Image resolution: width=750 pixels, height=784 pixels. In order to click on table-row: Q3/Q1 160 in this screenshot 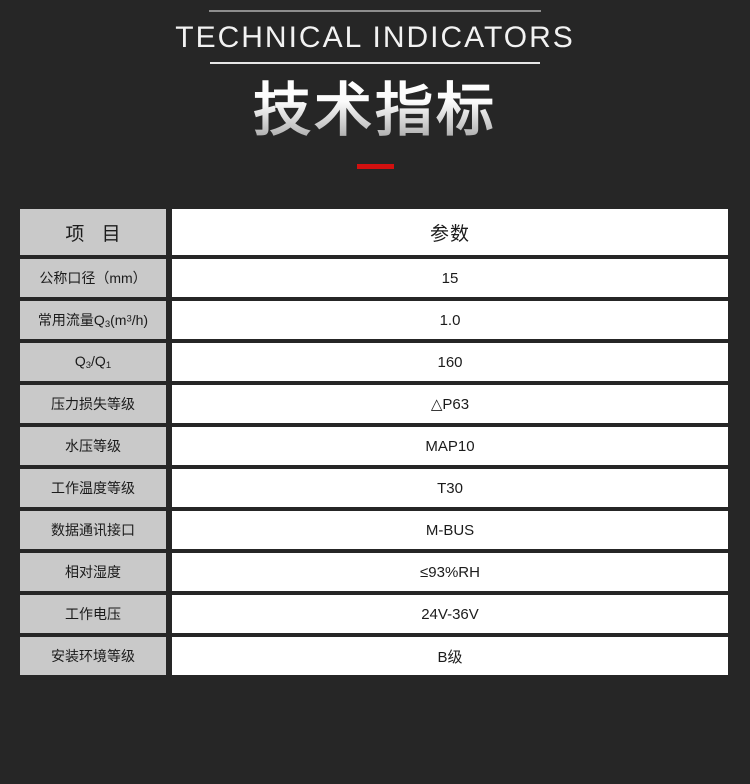, I will do `click(374, 364)`.